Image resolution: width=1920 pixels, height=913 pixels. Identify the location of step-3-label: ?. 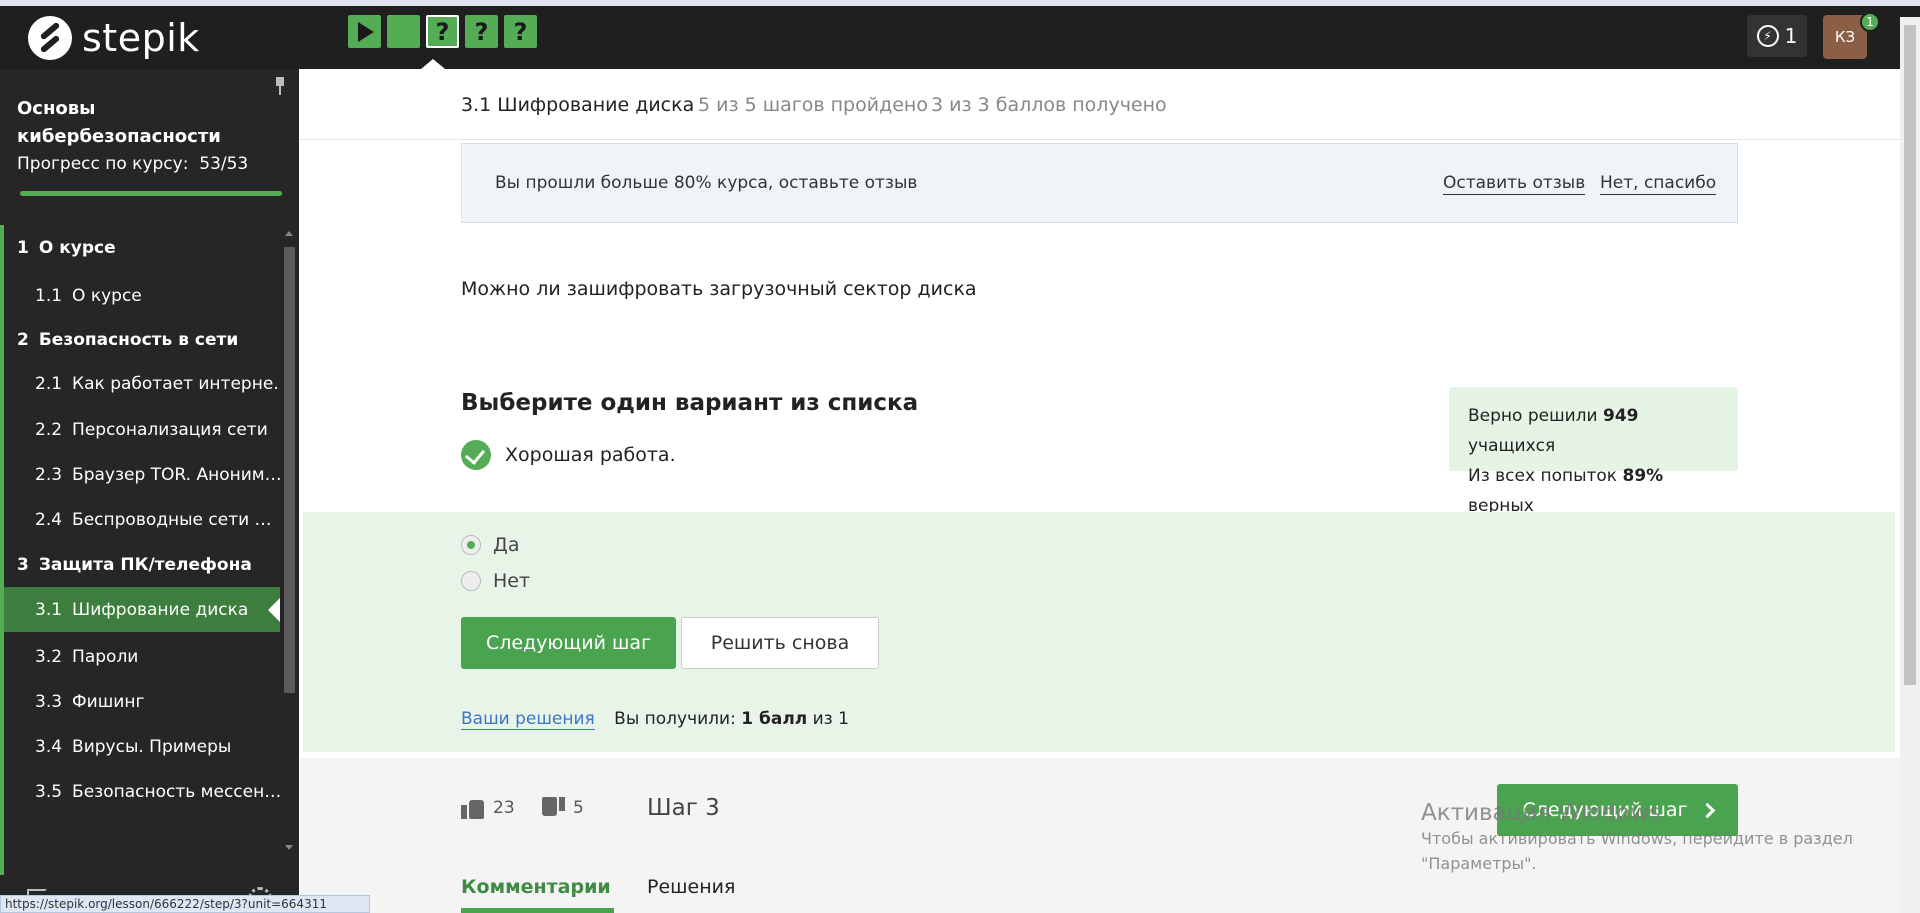
(442, 31).